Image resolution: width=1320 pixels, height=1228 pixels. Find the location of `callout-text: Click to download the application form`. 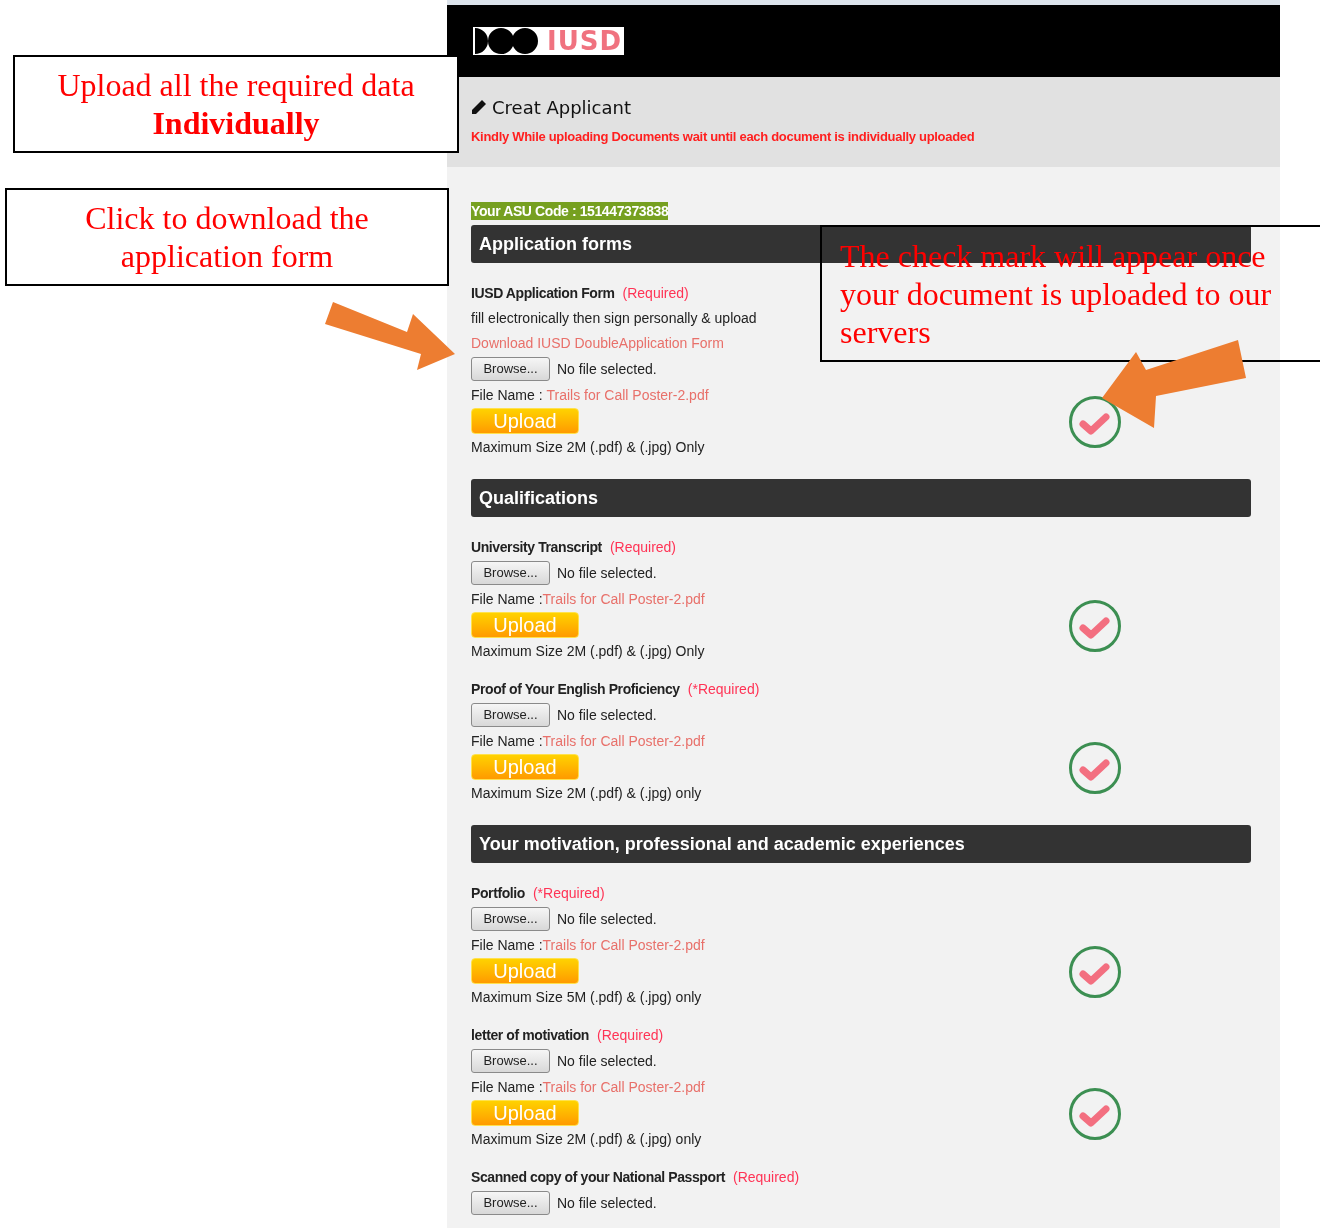

callout-text: Click to download the application form is located at coordinates (227, 237).